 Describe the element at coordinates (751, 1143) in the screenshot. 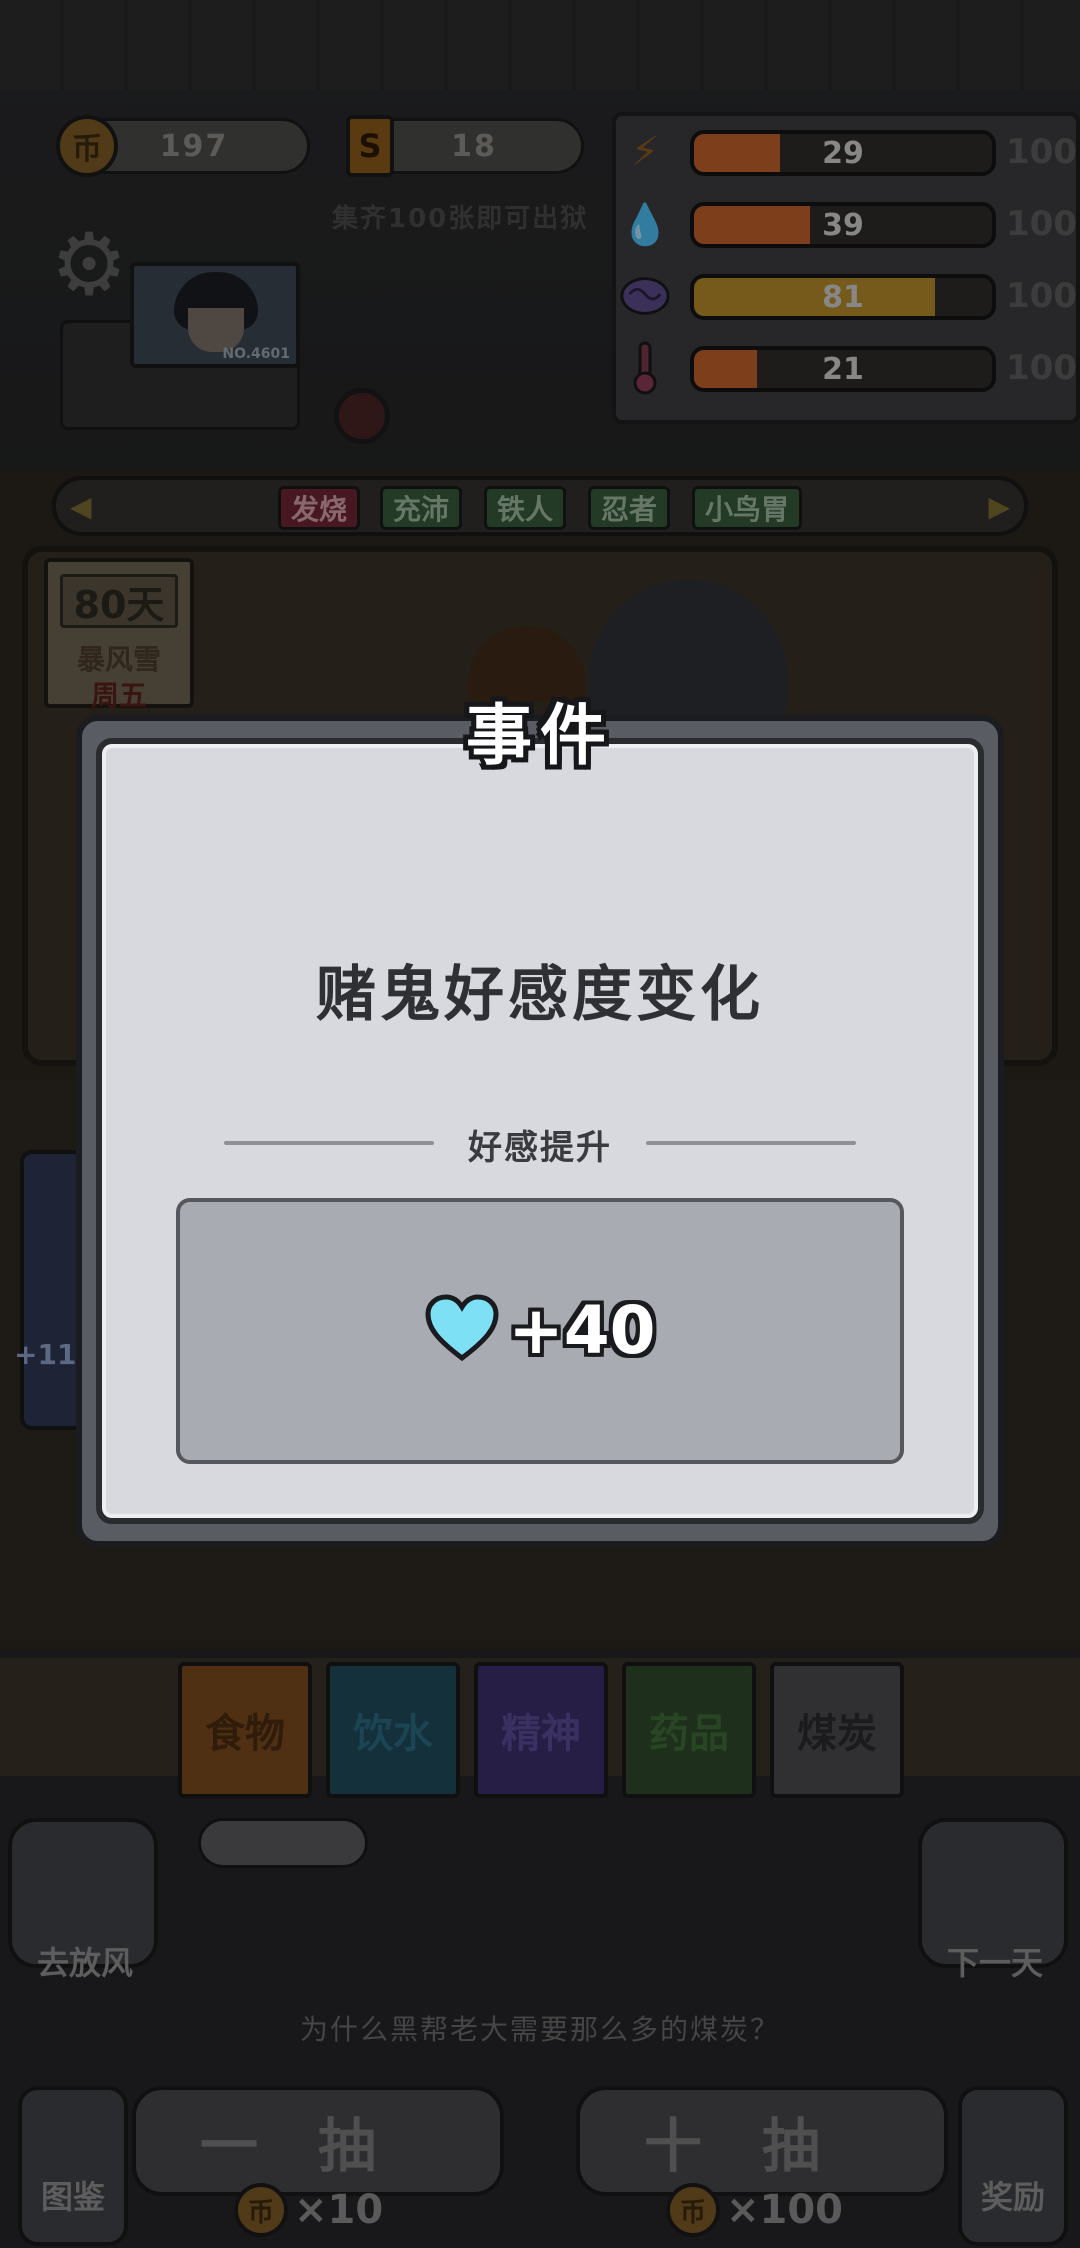

I see `divider-right` at that location.